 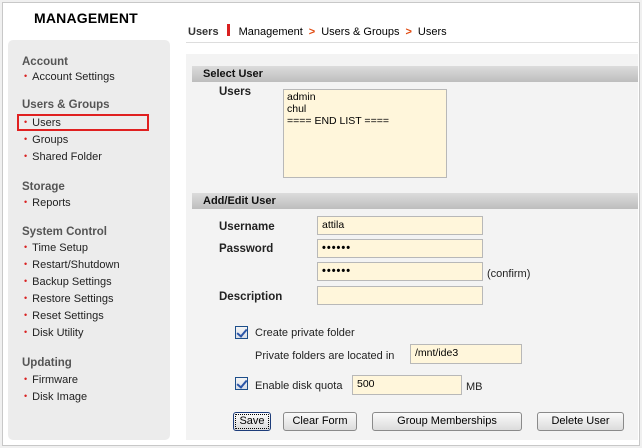 I want to click on breadcrumb: Users Management > Users & Groups > Users, so click(x=317, y=31).